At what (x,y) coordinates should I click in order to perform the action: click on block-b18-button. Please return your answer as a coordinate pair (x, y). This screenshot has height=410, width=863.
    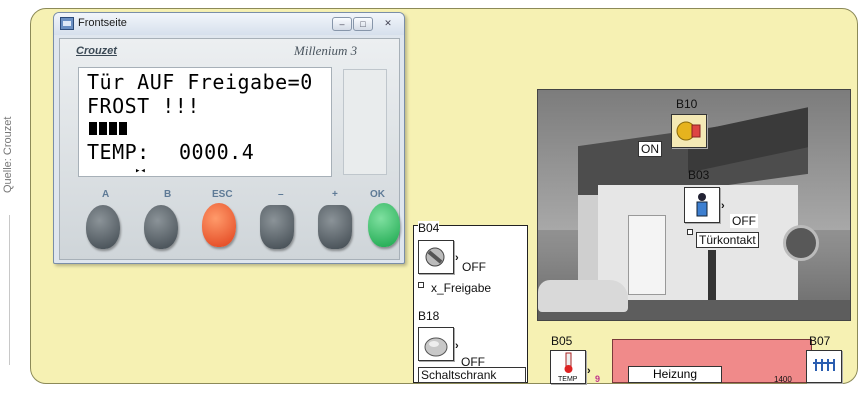
    Looking at the image, I should click on (436, 344).